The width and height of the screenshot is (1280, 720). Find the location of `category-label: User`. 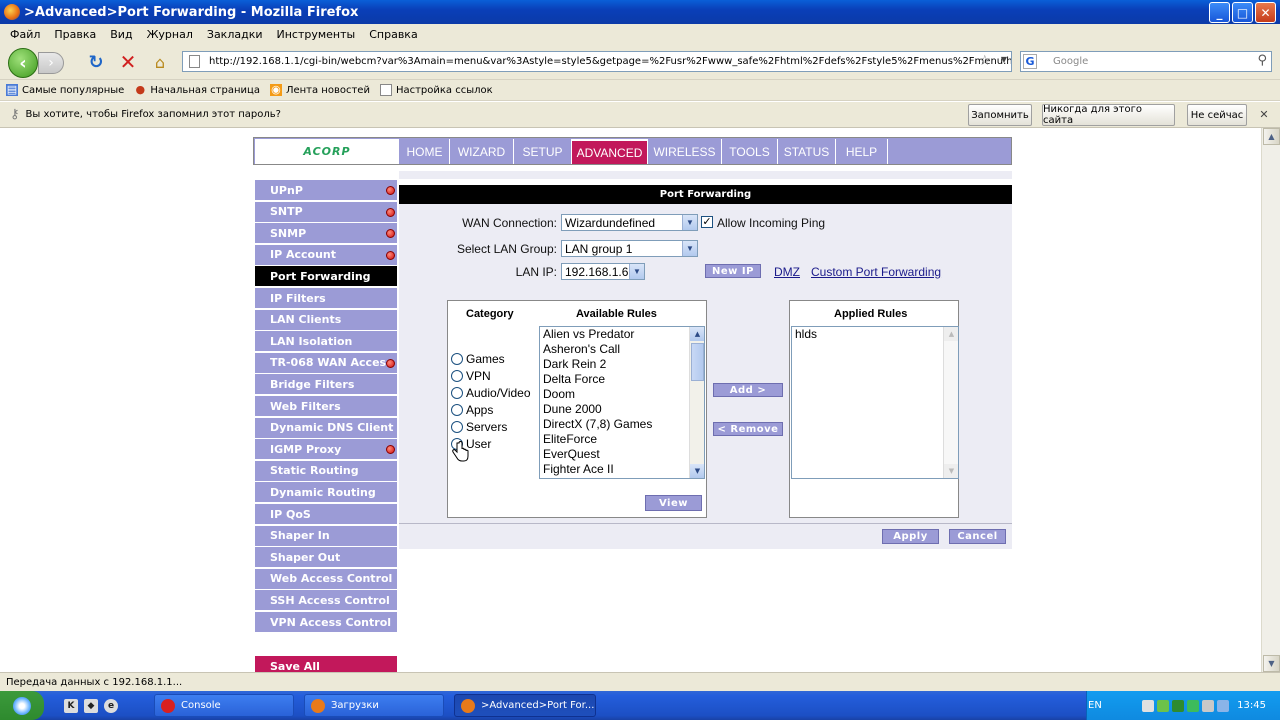

category-label: User is located at coordinates (478, 444).